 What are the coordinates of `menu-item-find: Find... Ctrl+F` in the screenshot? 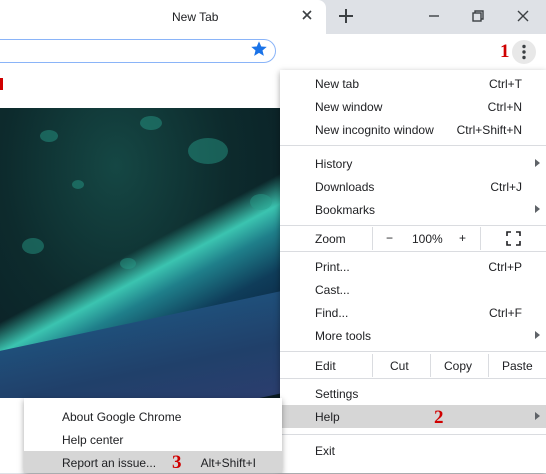 It's located at (413, 312).